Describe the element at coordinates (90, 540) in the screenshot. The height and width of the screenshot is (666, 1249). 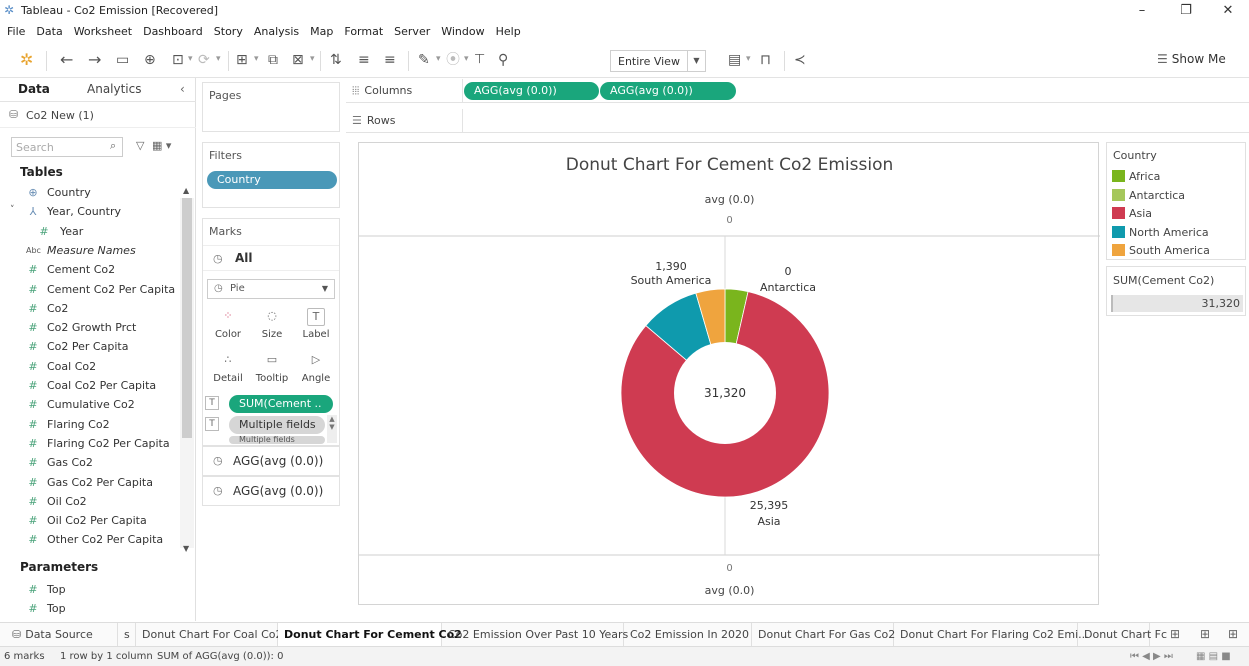
I see `field-item: # Other Co2 Per Capita` at that location.